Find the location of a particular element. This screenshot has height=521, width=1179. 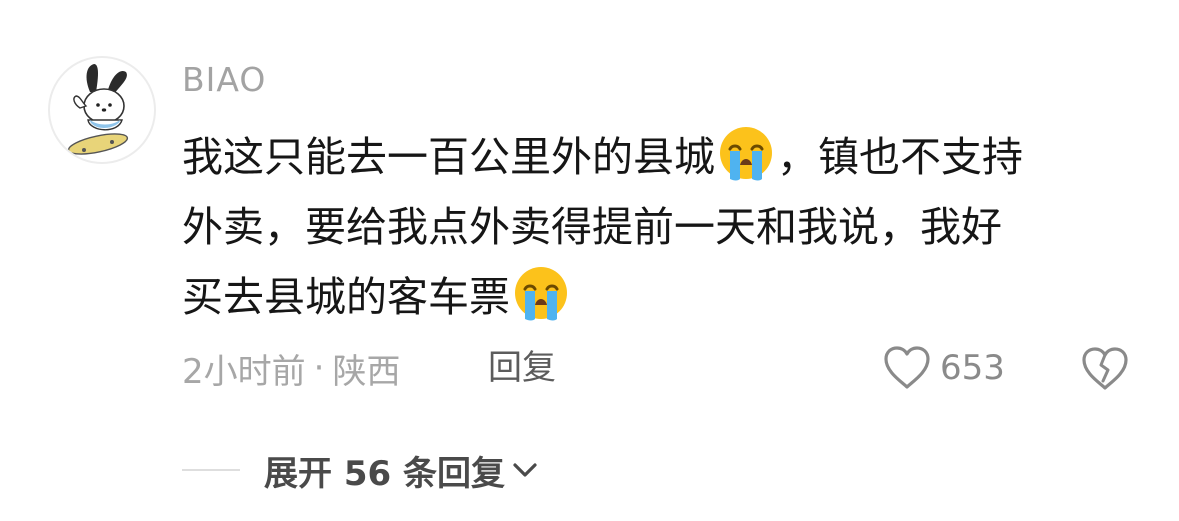

username: BIAO is located at coordinates (224, 80).